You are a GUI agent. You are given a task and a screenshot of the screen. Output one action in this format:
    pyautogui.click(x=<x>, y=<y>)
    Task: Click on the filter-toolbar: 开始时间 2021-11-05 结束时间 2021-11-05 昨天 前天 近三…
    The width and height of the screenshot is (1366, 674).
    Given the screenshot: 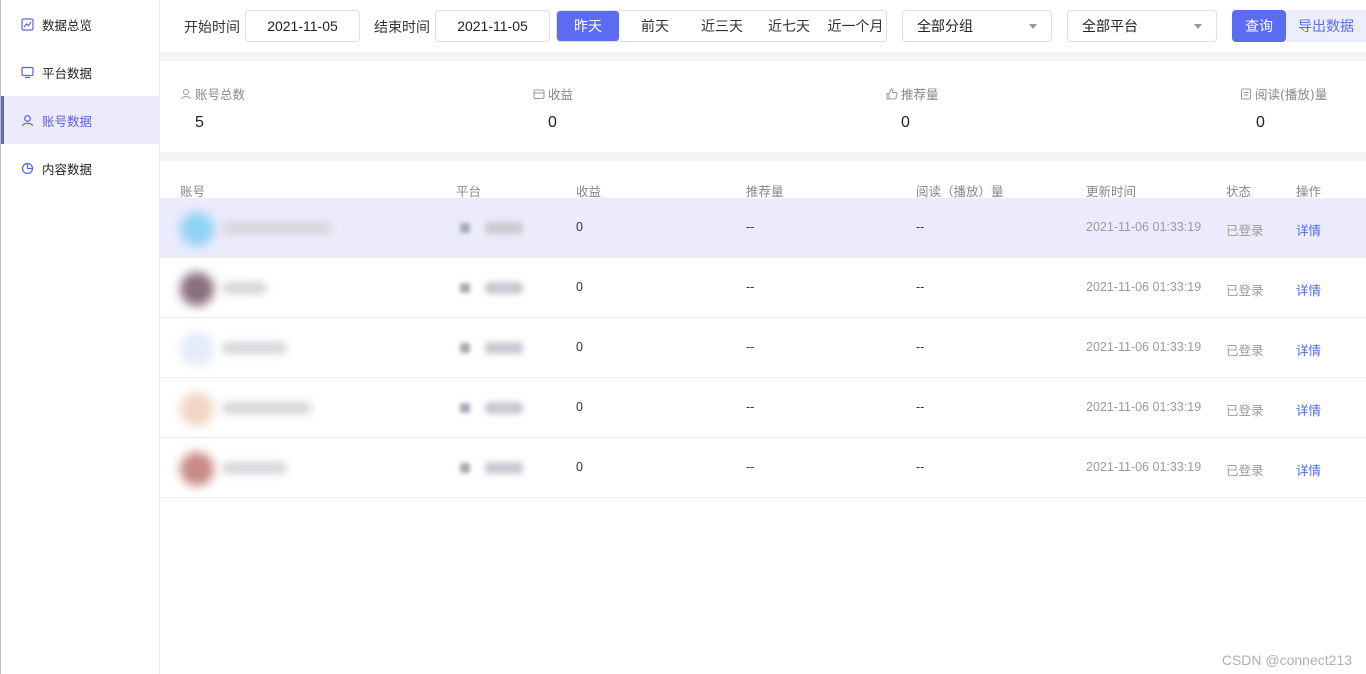 What is the action you would take?
    pyautogui.click(x=763, y=26)
    